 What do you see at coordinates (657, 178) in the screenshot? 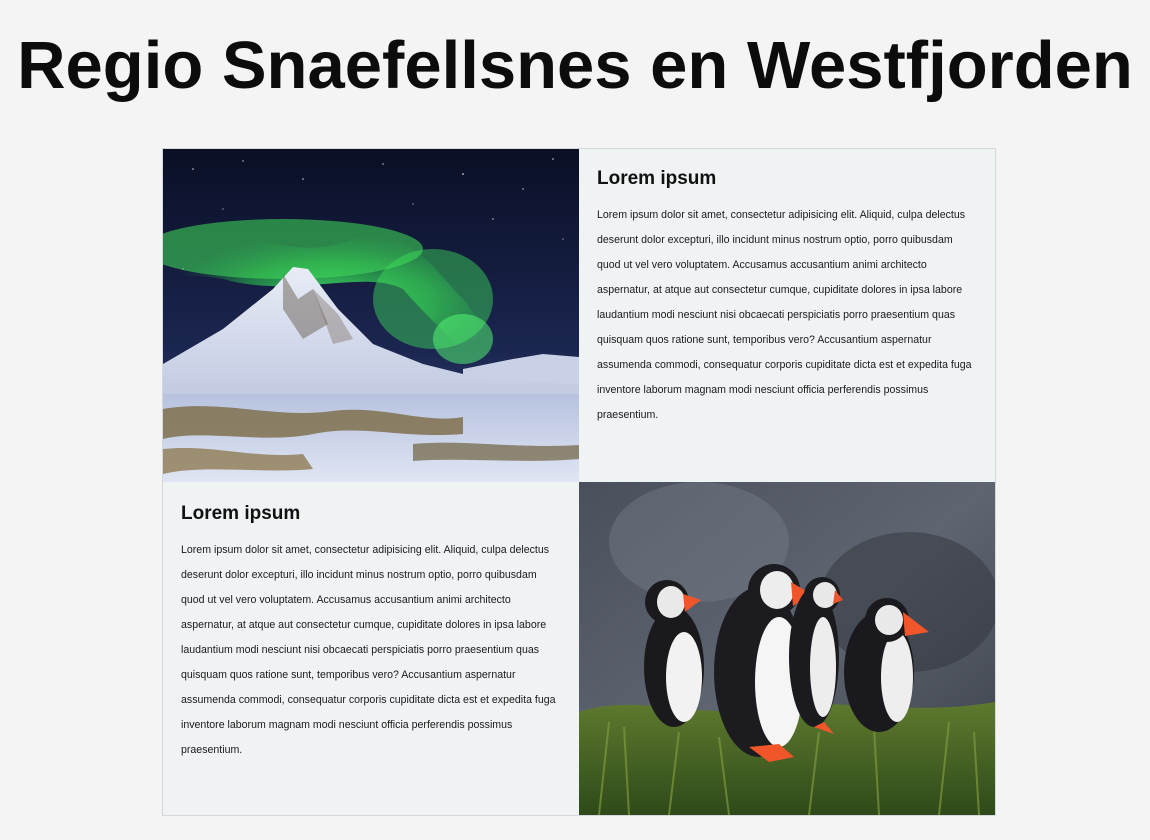
I see `section-1-heading: Lorem ipsum` at bounding box center [657, 178].